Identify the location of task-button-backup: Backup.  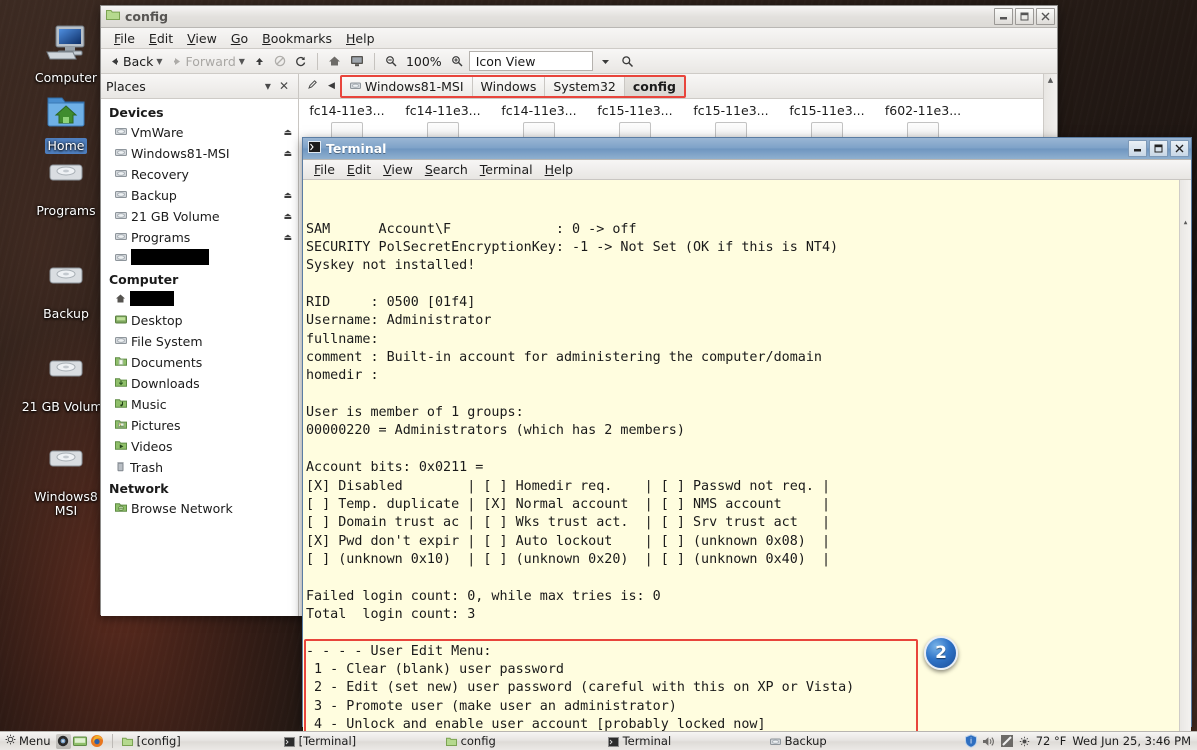
(845, 741).